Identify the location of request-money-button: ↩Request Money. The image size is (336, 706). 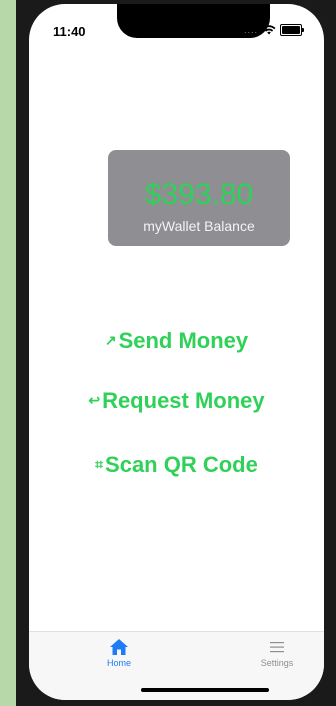
(176, 401).